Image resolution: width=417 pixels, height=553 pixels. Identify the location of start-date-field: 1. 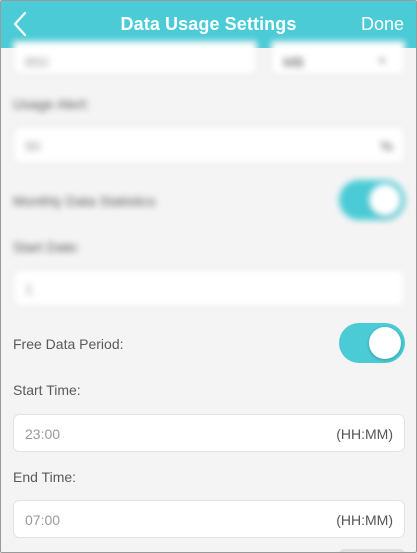
(209, 288).